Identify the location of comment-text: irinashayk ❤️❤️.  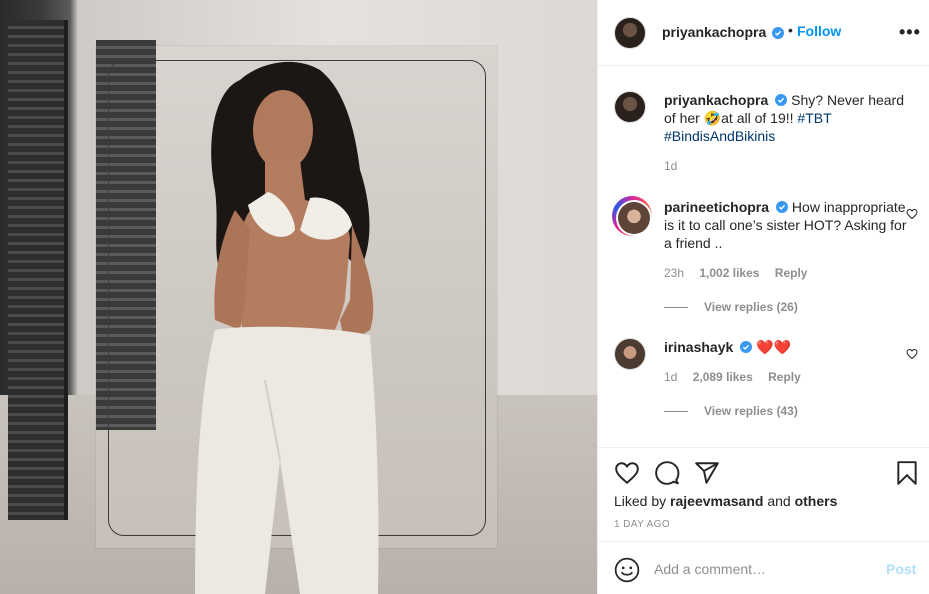
(786, 347).